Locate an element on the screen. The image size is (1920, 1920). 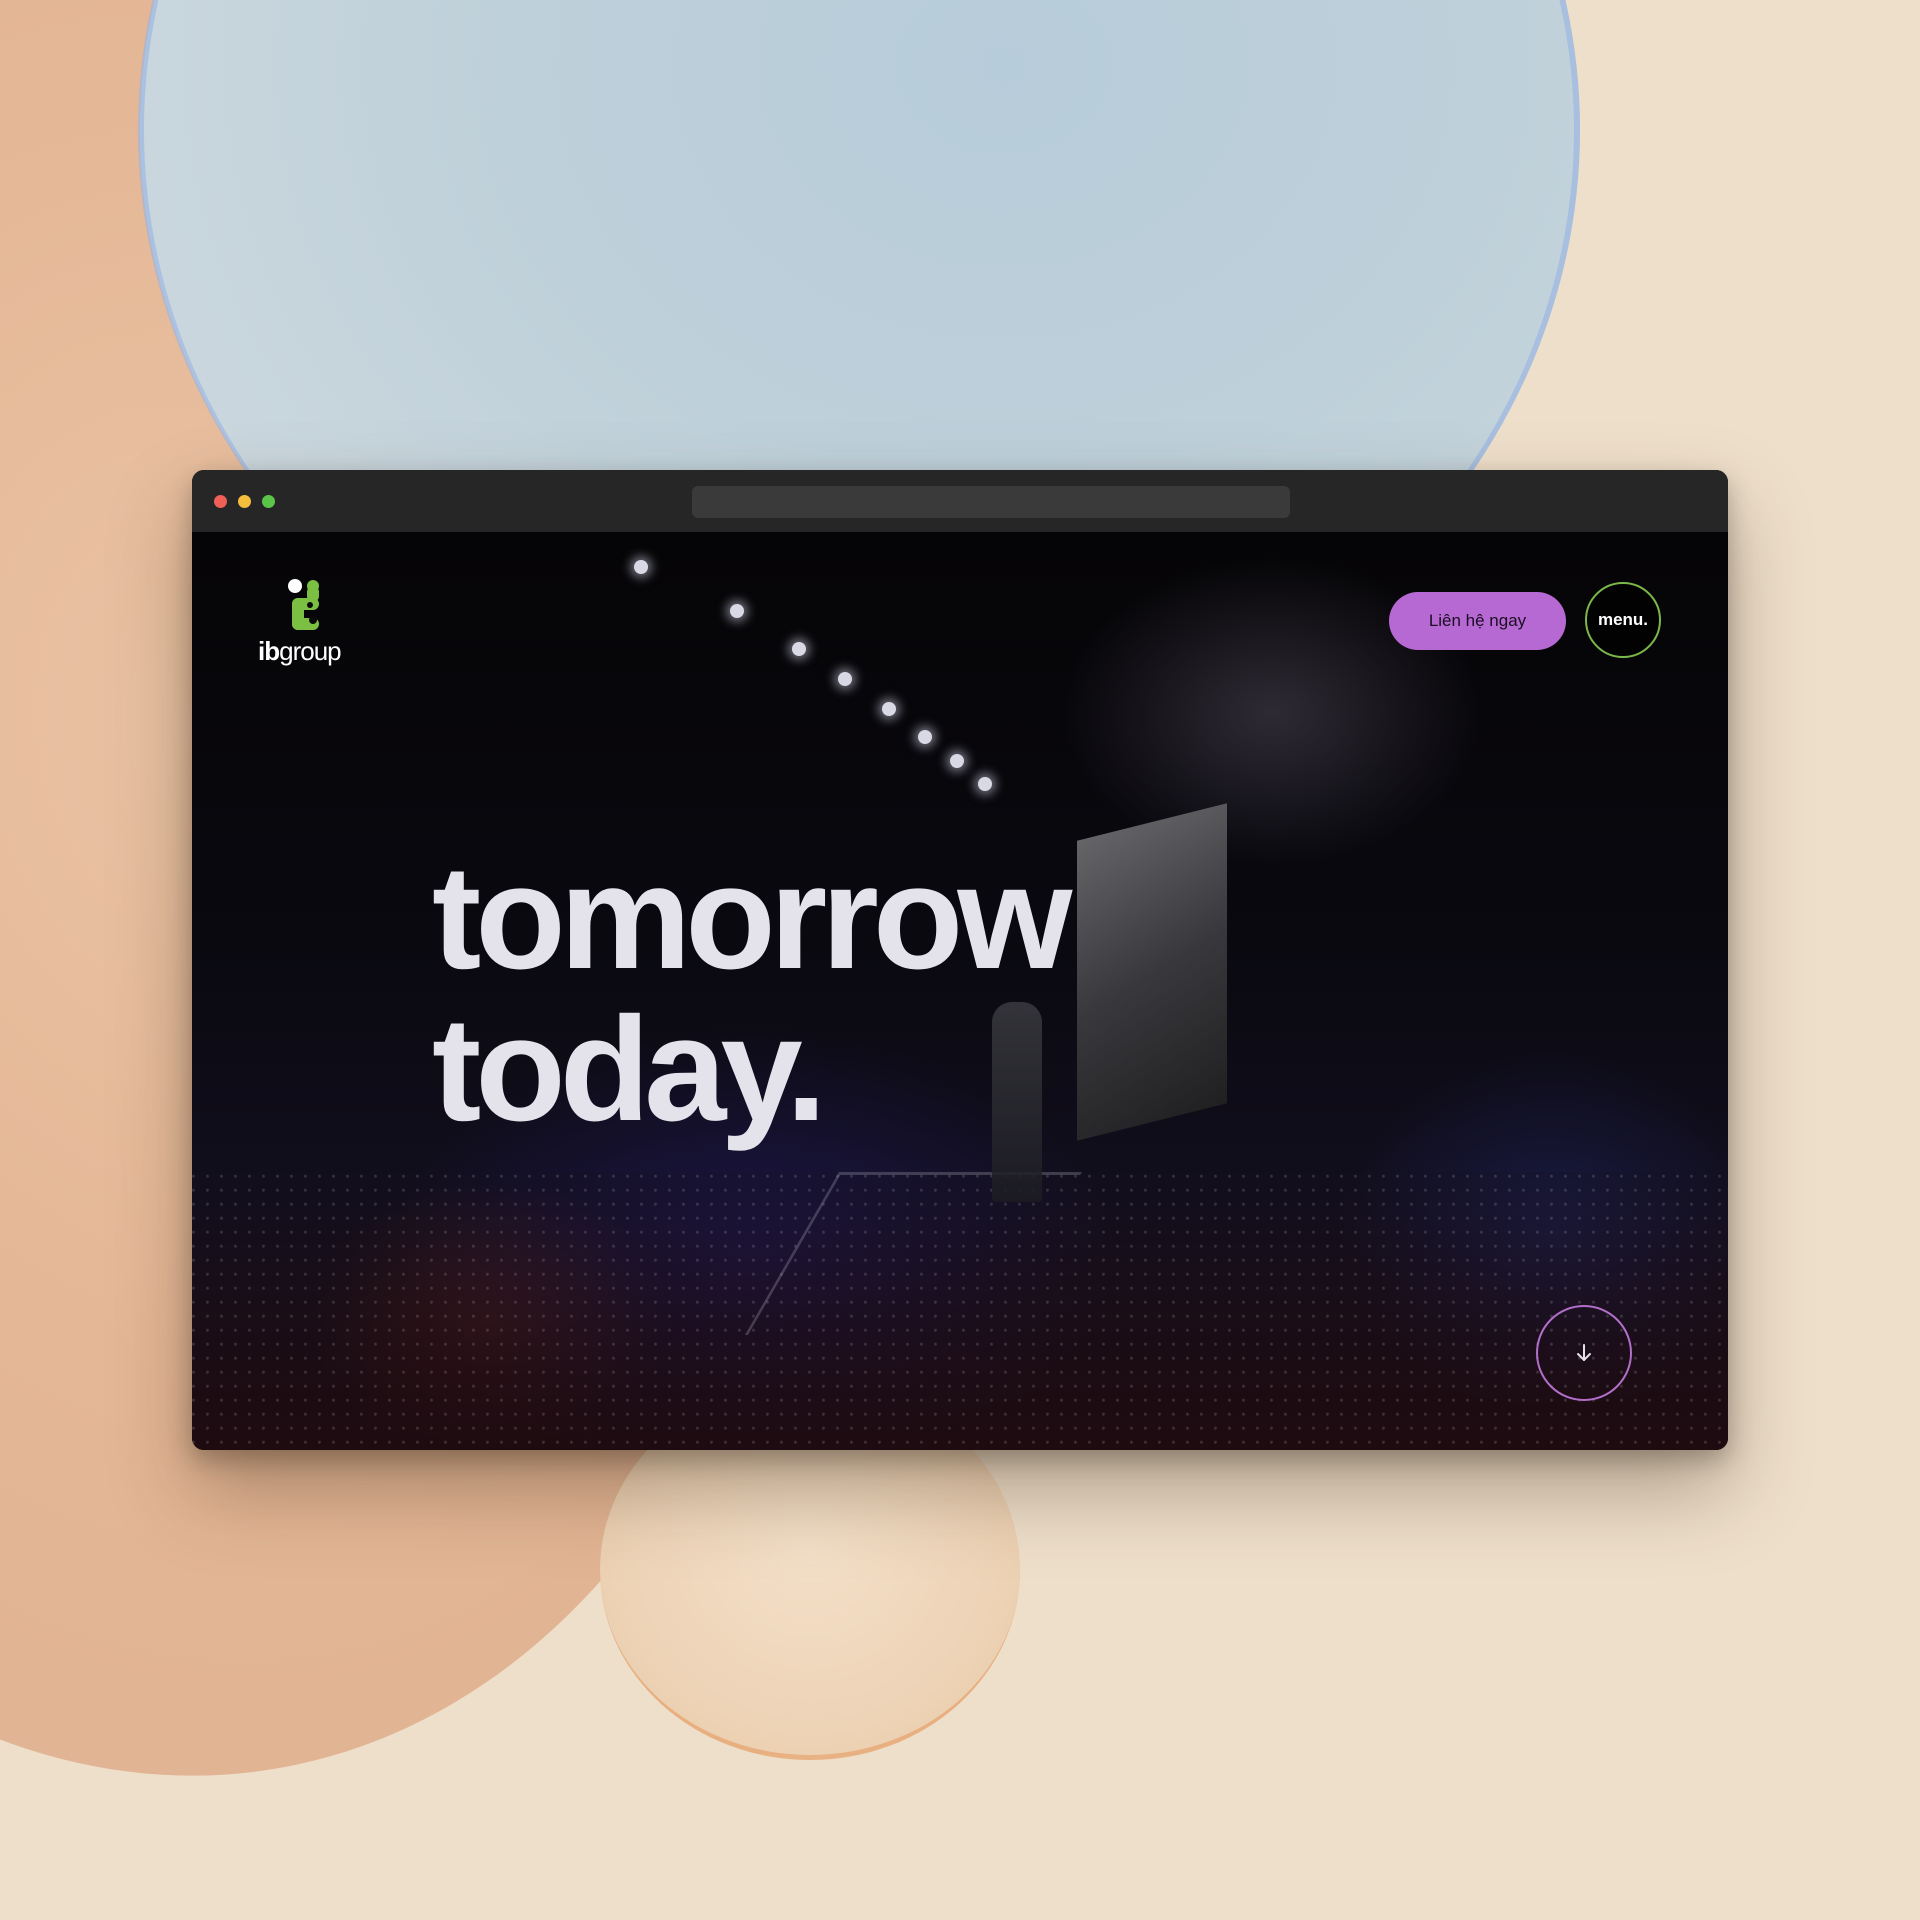
hero-headline: tomorrow today. is located at coordinates (752, 993).